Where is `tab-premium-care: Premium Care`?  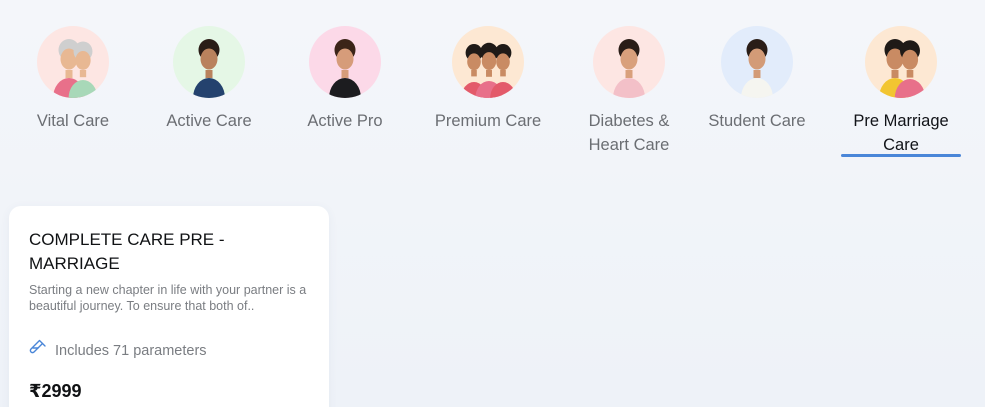 tab-premium-care: Premium Care is located at coordinates (488, 79).